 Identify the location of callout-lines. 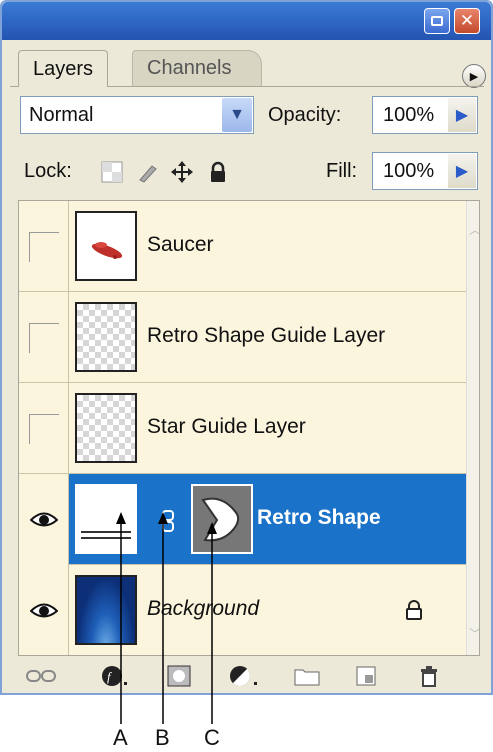
(166, 618).